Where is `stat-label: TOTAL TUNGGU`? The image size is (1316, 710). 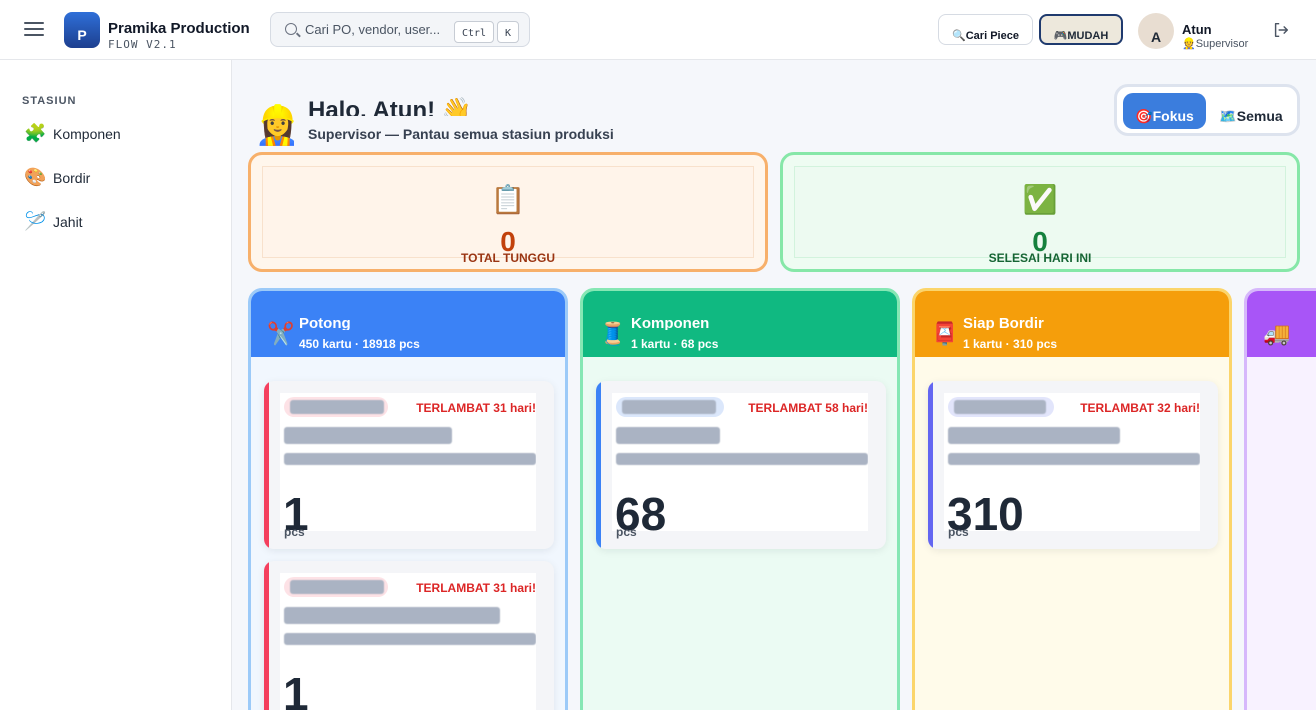
stat-label: TOTAL TUNGGU is located at coordinates (508, 258).